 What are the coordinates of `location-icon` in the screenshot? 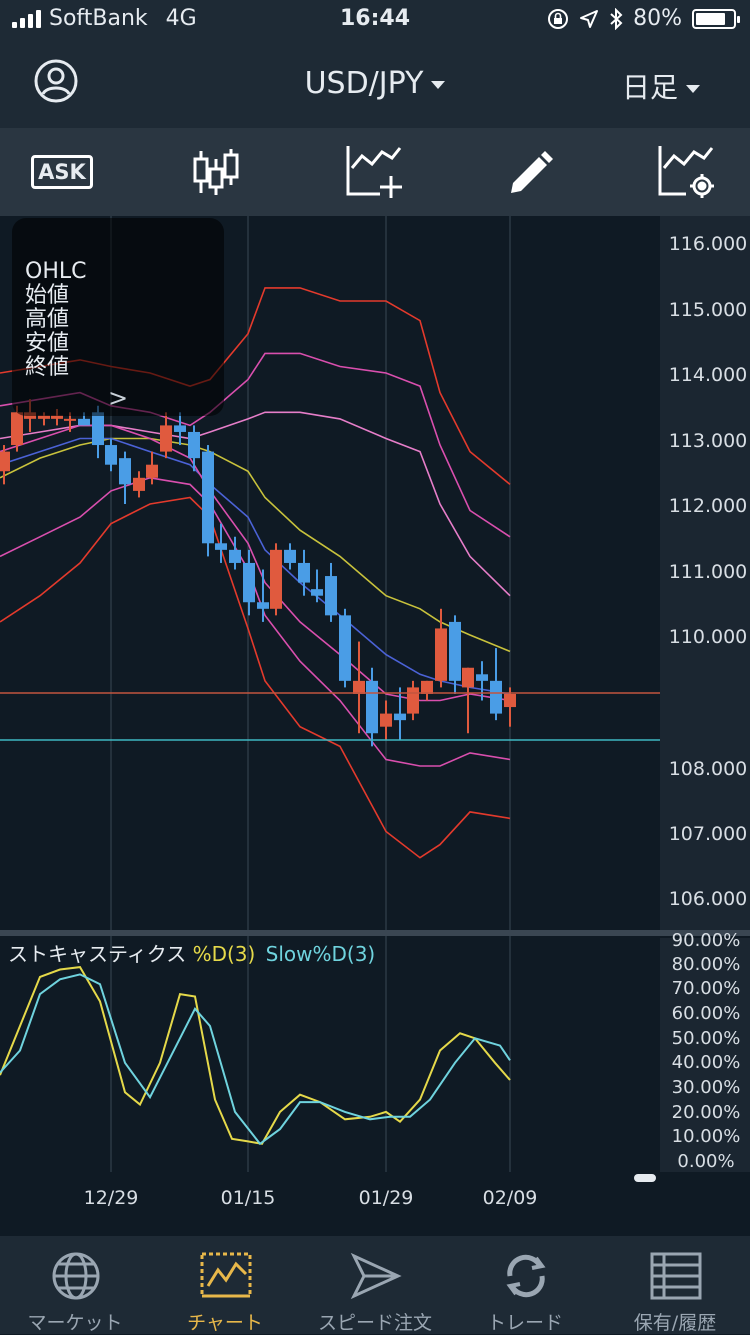 It's located at (589, 18).